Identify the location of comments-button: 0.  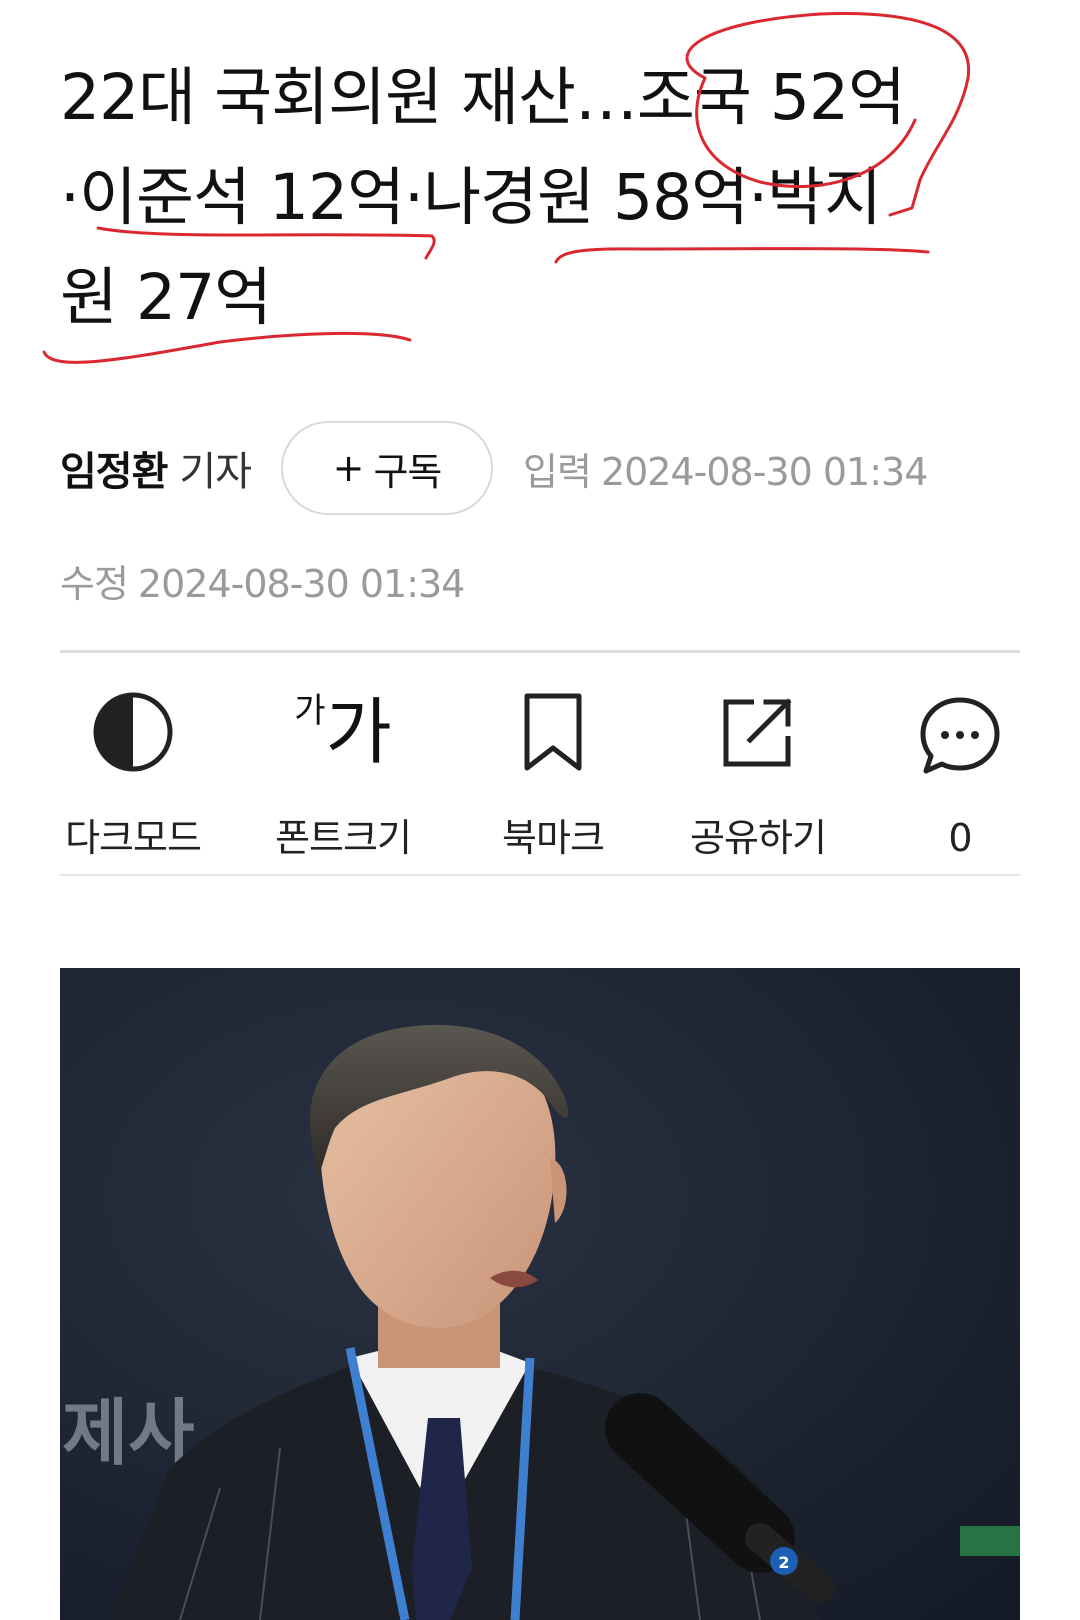
(960, 762).